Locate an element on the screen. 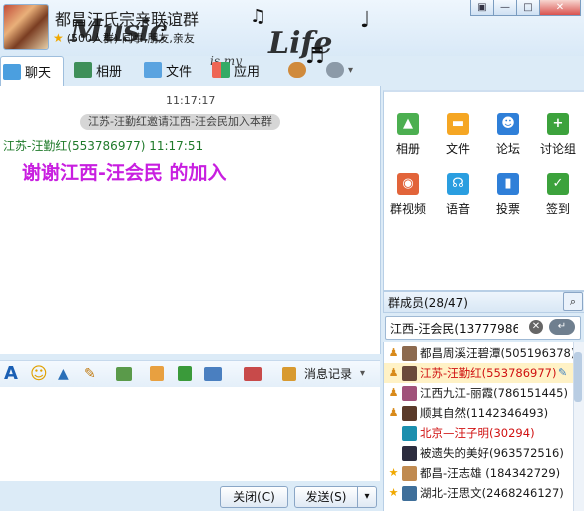  doc-icon is located at coordinates (157, 373).